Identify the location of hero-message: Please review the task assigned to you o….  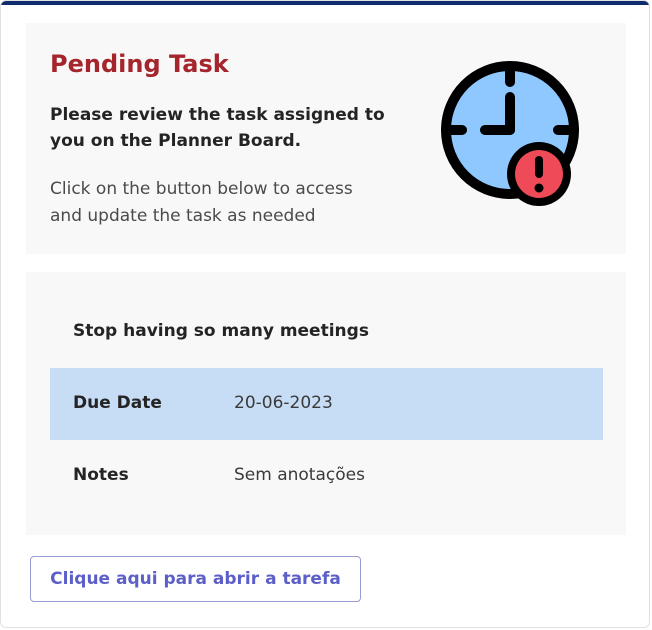
(217, 128).